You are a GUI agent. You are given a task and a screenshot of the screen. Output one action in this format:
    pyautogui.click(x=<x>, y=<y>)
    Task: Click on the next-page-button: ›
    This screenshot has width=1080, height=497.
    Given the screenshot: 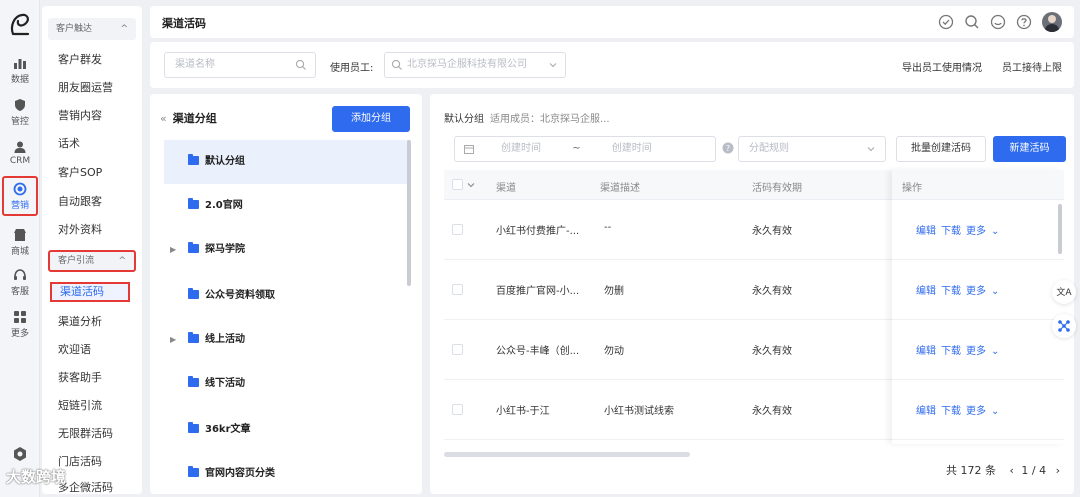 What is the action you would take?
    pyautogui.click(x=1058, y=470)
    